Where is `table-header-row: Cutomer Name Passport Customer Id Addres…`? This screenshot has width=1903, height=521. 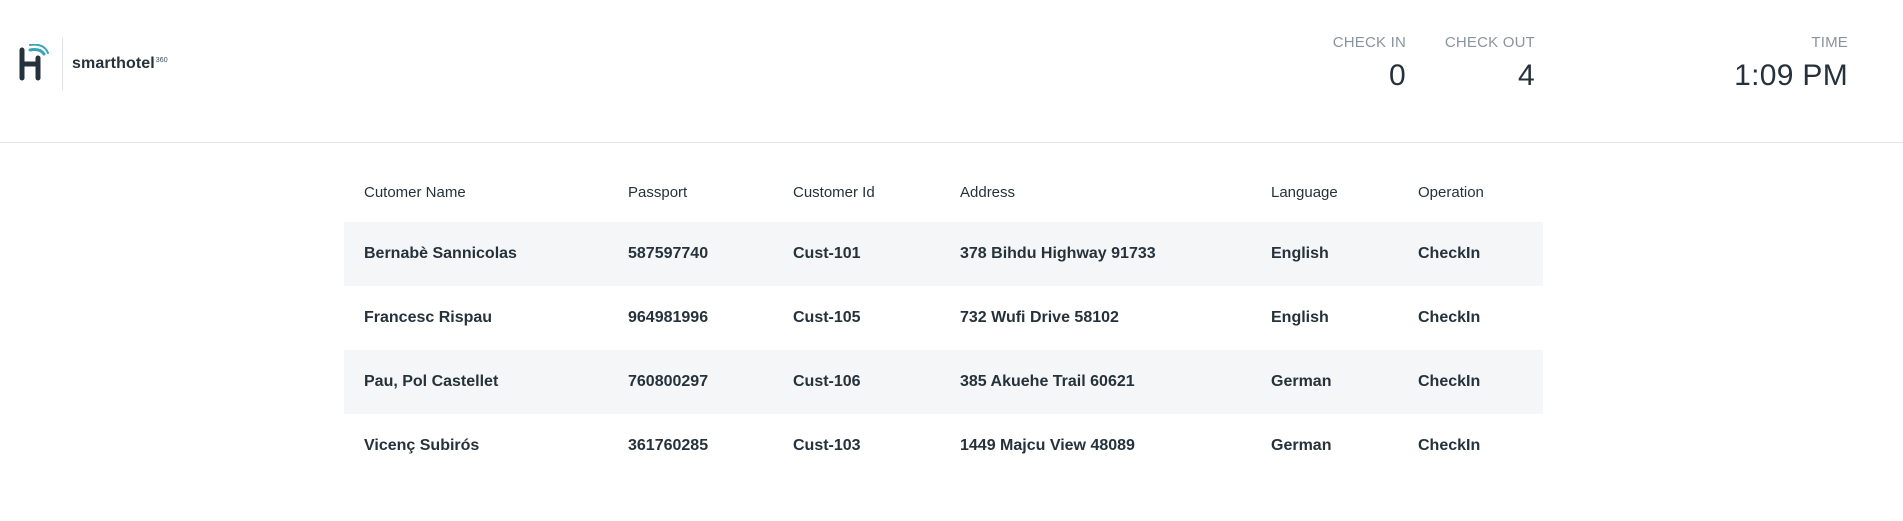 table-header-row: Cutomer Name Passport Customer Id Addres… is located at coordinates (943, 192).